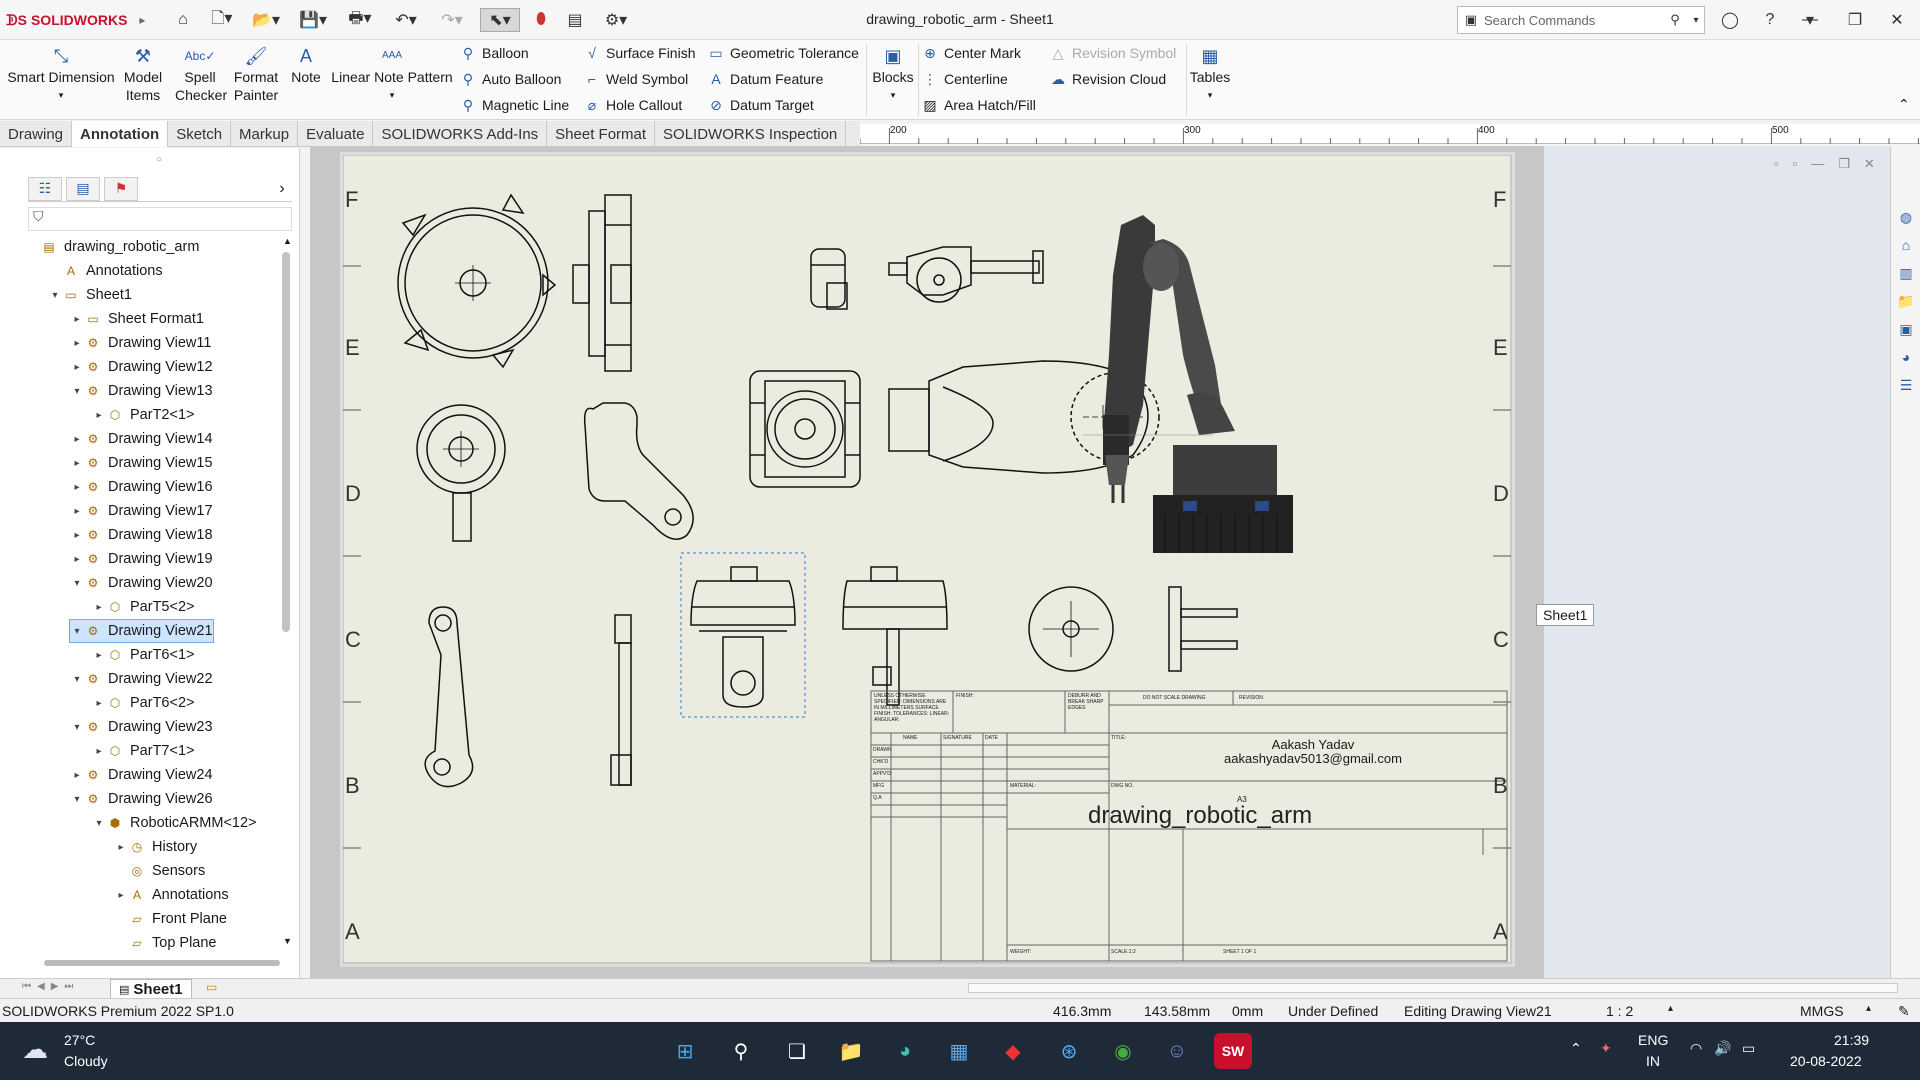 The image size is (1920, 1080). What do you see at coordinates (89, 295) in the screenshot?
I see `tree-item: ▾ ▭ Sheet1` at bounding box center [89, 295].